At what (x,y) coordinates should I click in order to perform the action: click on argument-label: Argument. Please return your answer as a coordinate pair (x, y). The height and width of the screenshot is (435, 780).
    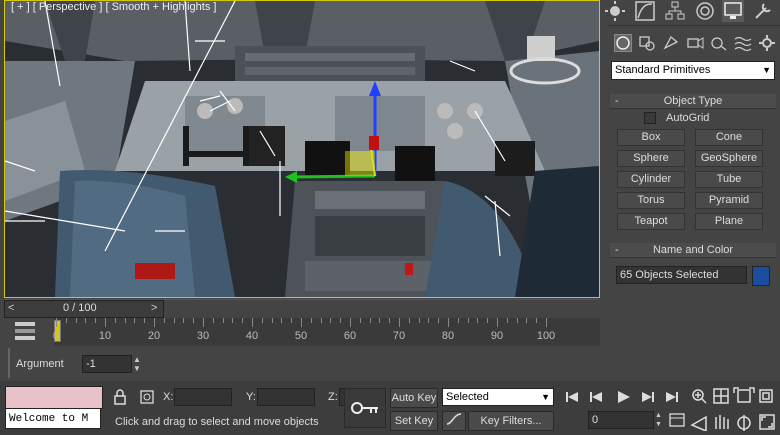
    Looking at the image, I should click on (40, 364).